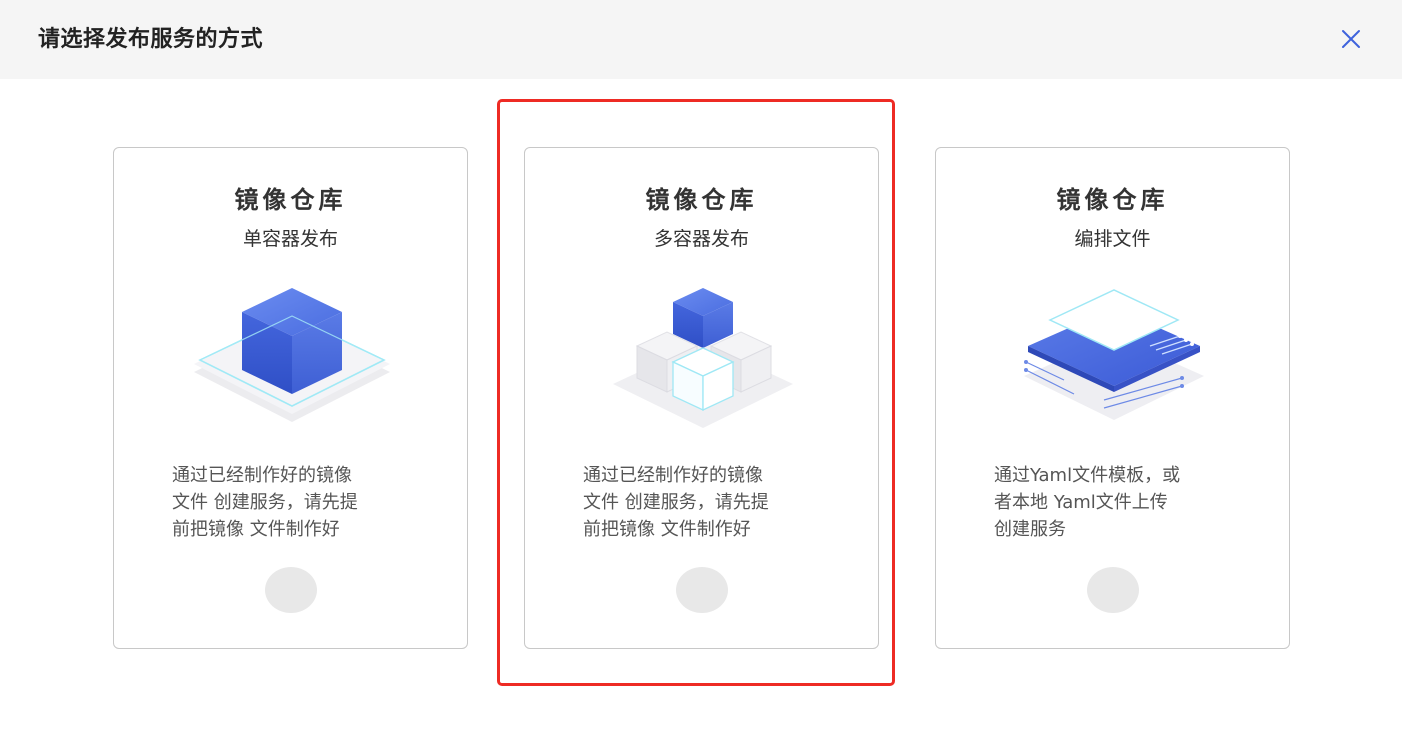 This screenshot has width=1402, height=752. What do you see at coordinates (290, 239) in the screenshot?
I see `card-subtitle: 单容器发布` at bounding box center [290, 239].